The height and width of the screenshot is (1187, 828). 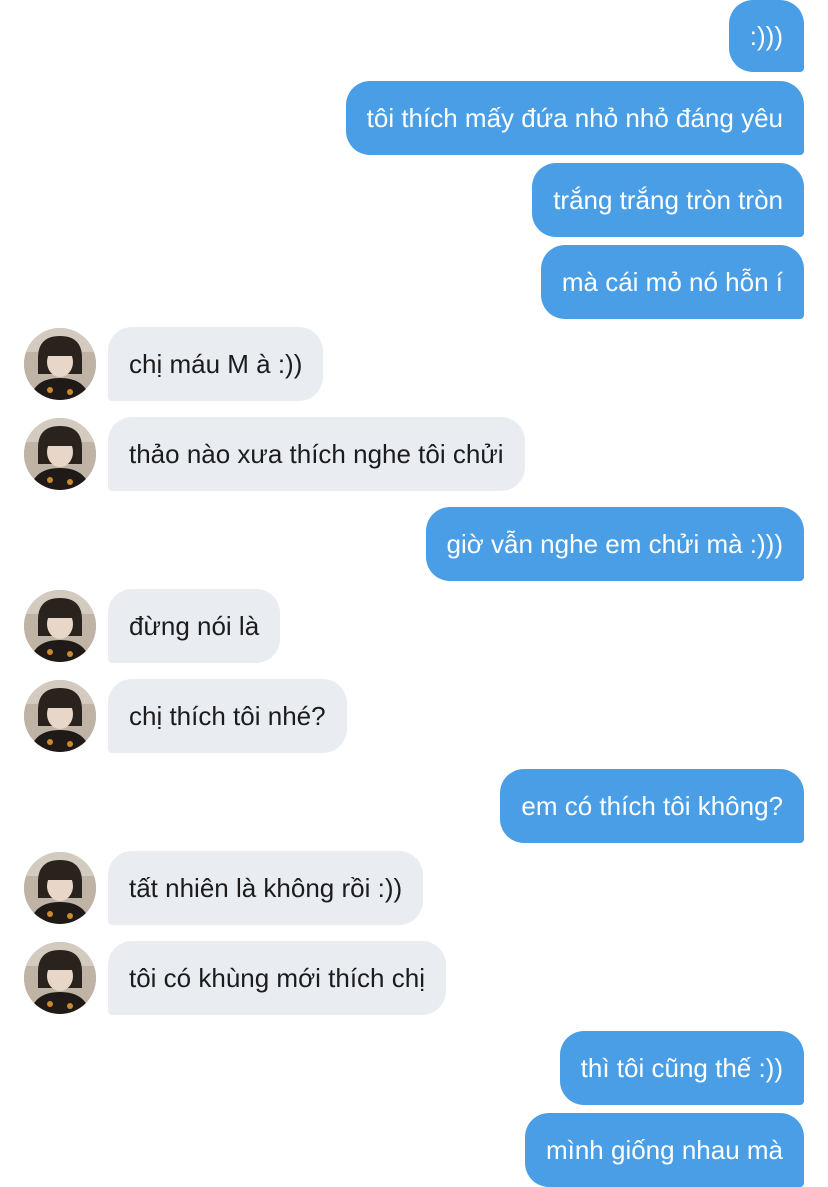 I want to click on message-text: thảo nào xưa thích nghe tôi chửi, so click(x=316, y=454).